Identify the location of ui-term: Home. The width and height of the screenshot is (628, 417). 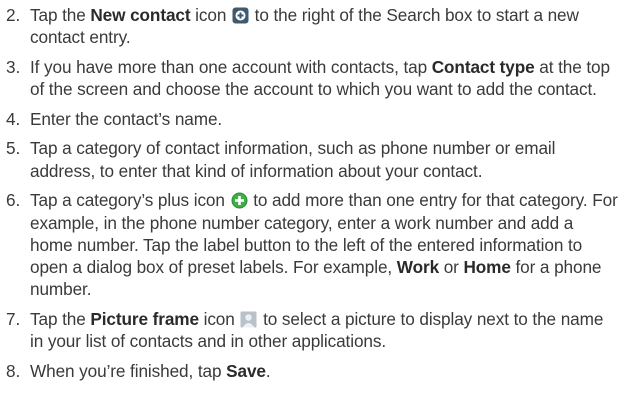
(487, 267).